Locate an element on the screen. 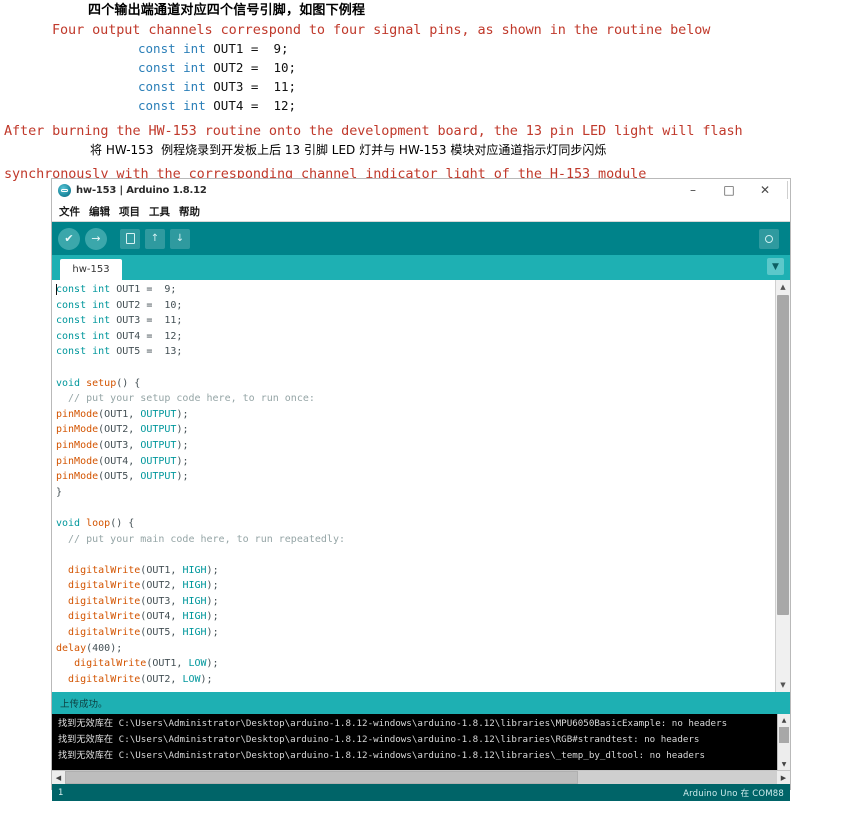 Image resolution: width=850 pixels, height=829 pixels. new-file-icon is located at coordinates (130, 238).